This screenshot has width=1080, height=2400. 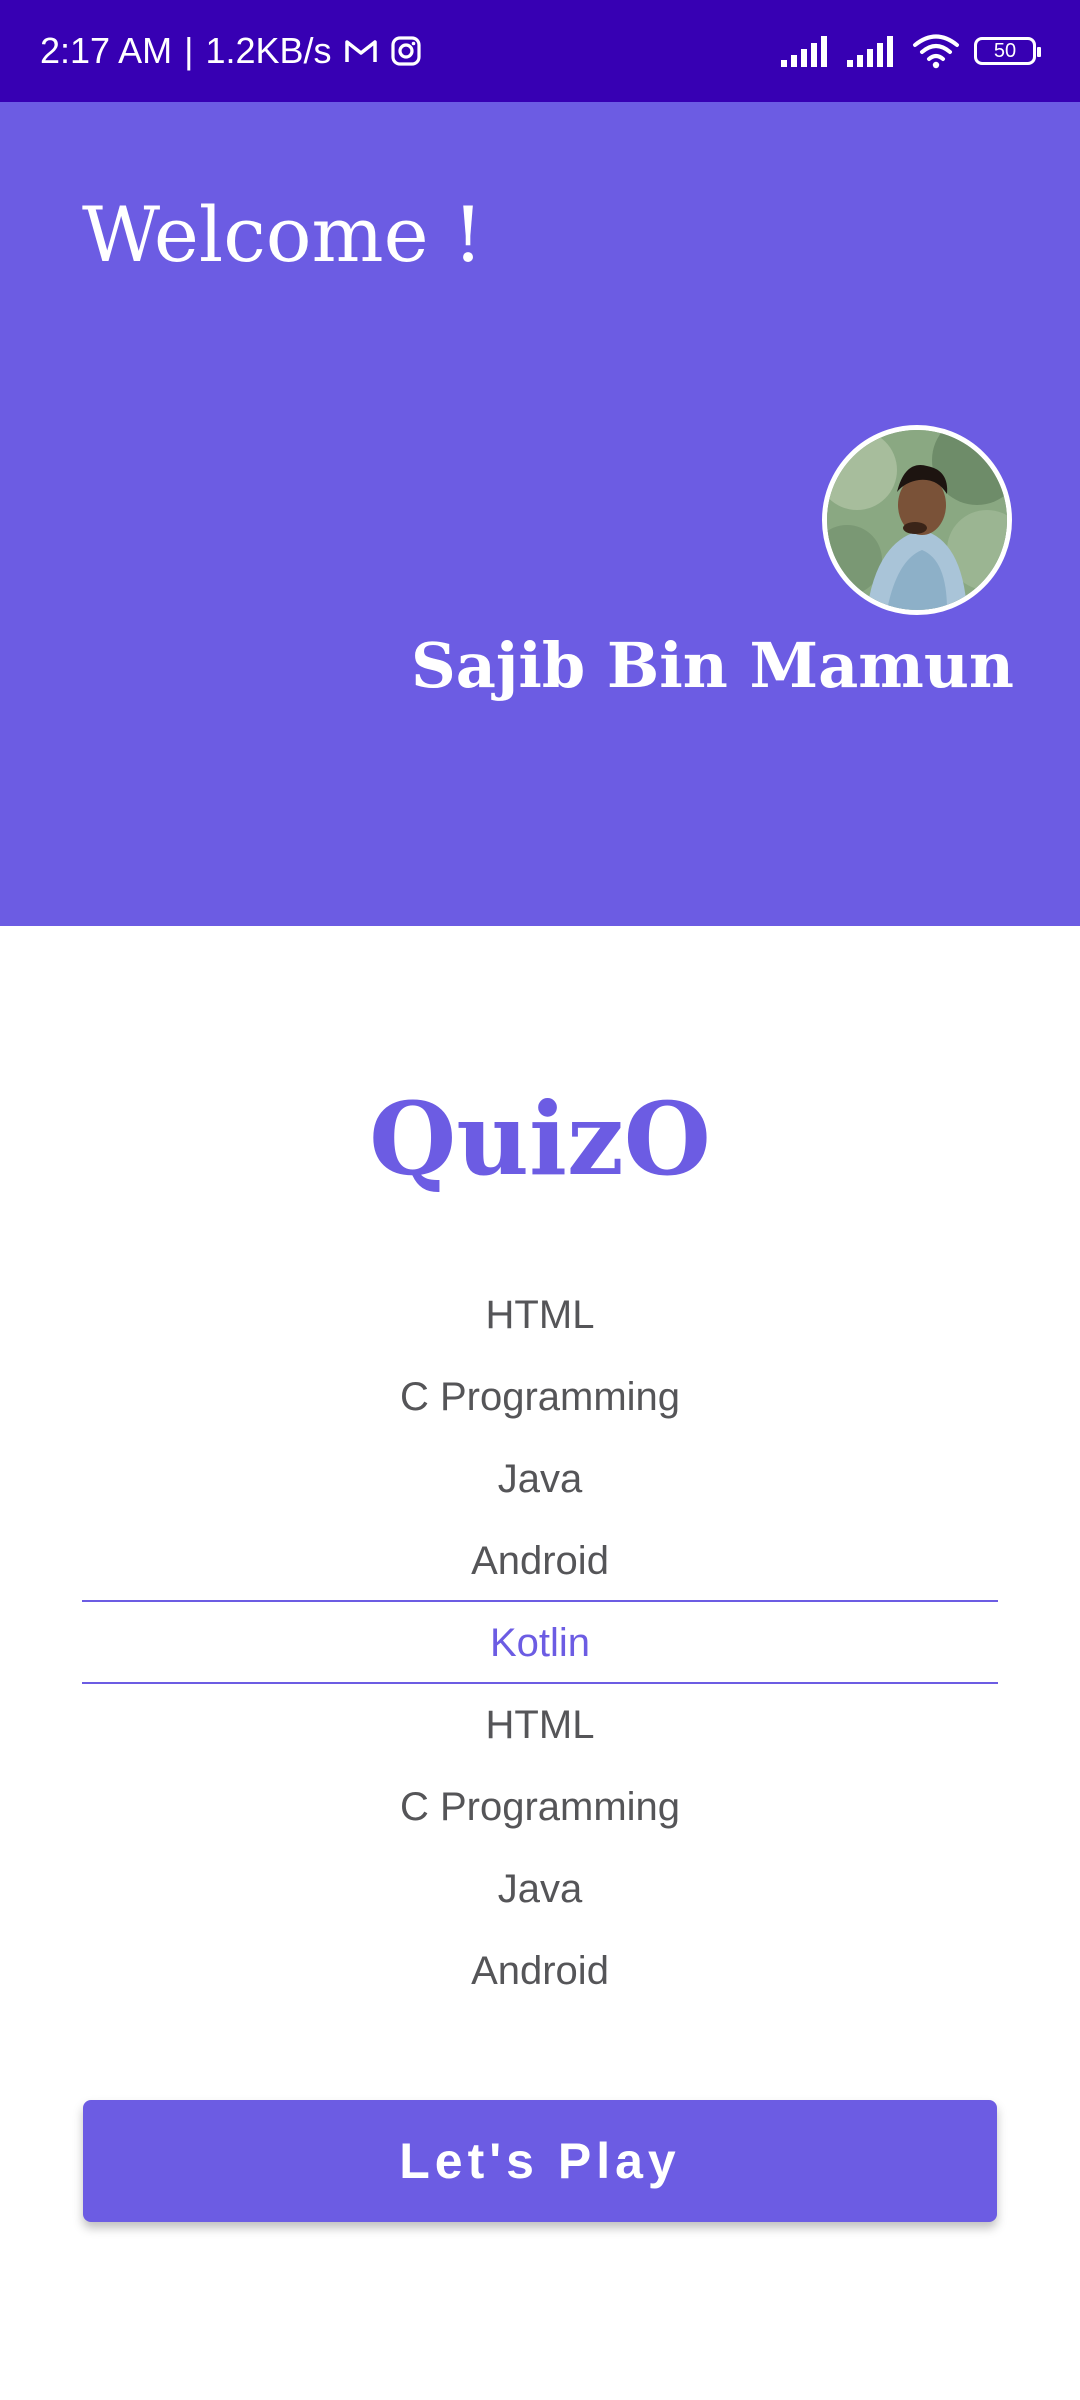 I want to click on wifi-icon, so click(x=936, y=51).